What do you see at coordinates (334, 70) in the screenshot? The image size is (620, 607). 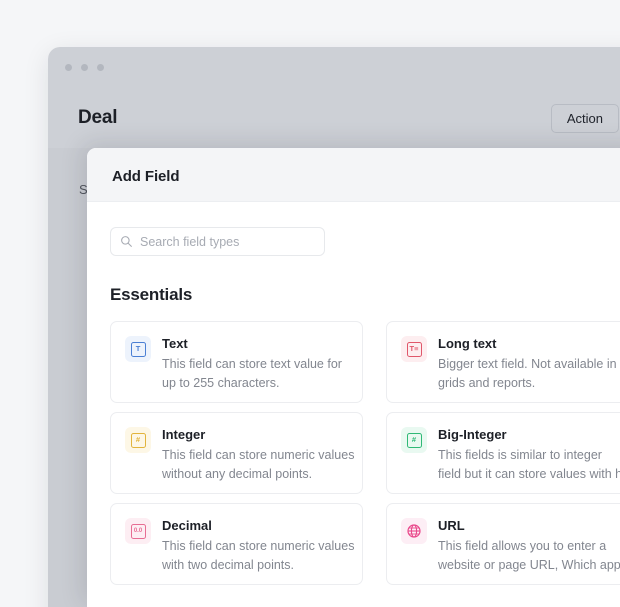 I see `window-titlebar` at bounding box center [334, 70].